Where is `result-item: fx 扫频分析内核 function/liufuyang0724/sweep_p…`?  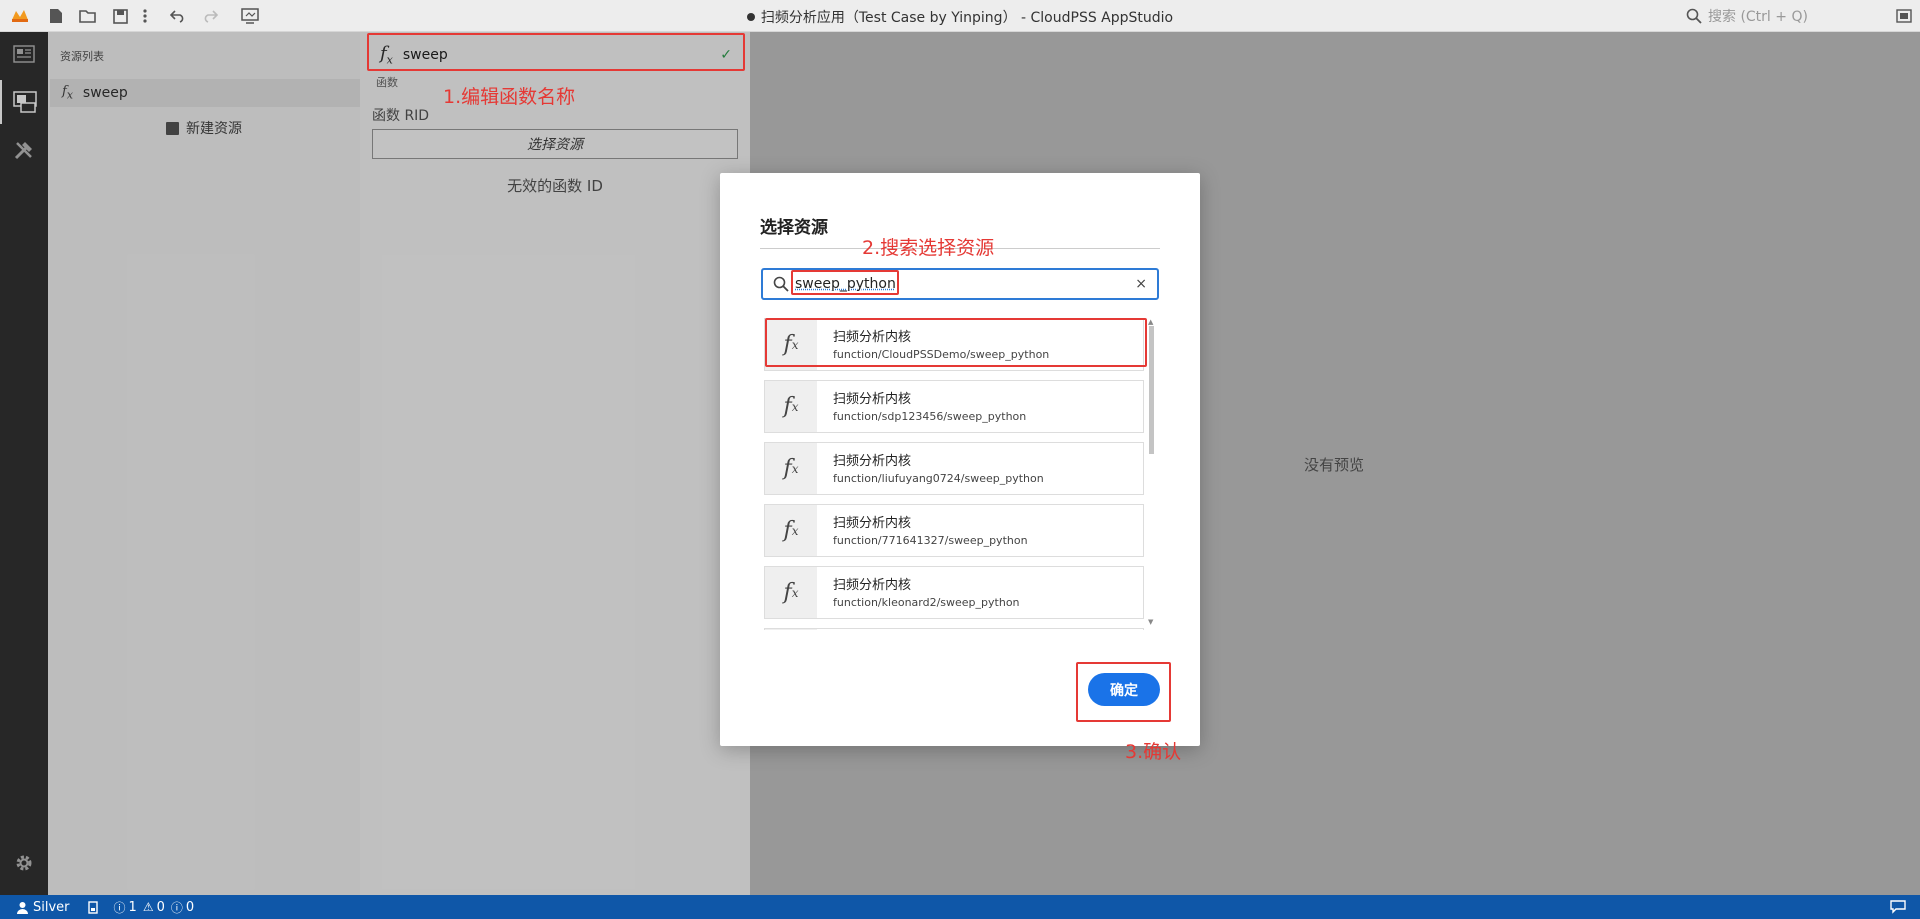
result-item: fx 扫频分析内核 function/liufuyang0724/sweep_p… is located at coordinates (954, 468).